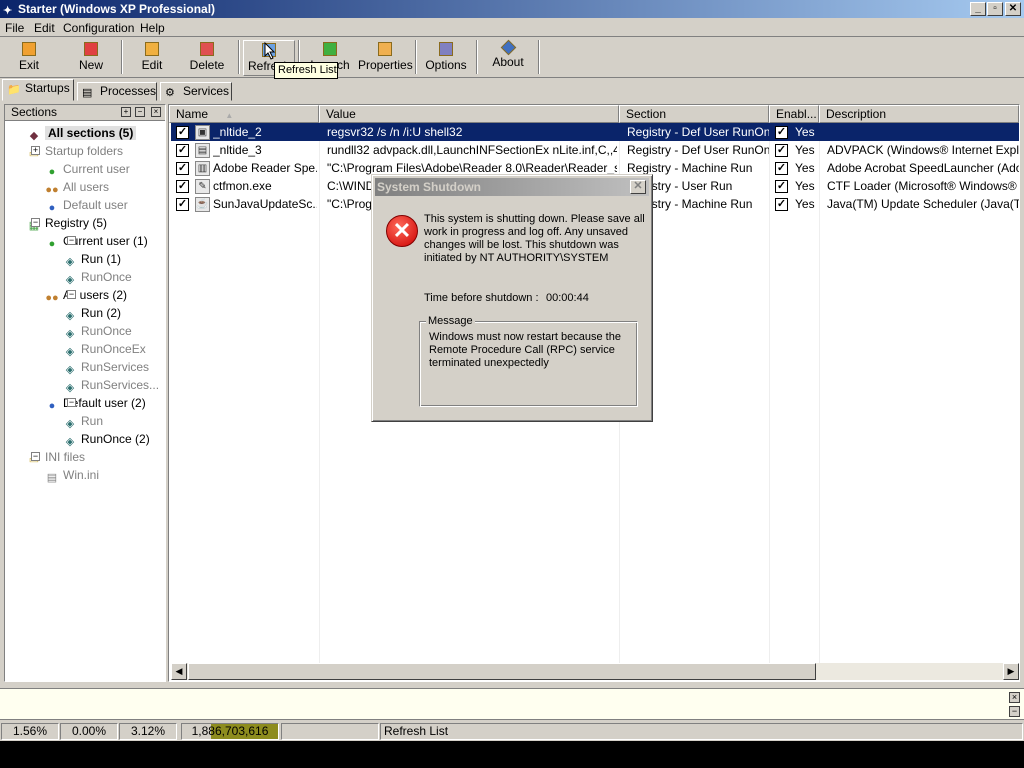 This screenshot has height=768, width=1024. What do you see at coordinates (152, 49) in the screenshot?
I see `edit-icon` at bounding box center [152, 49].